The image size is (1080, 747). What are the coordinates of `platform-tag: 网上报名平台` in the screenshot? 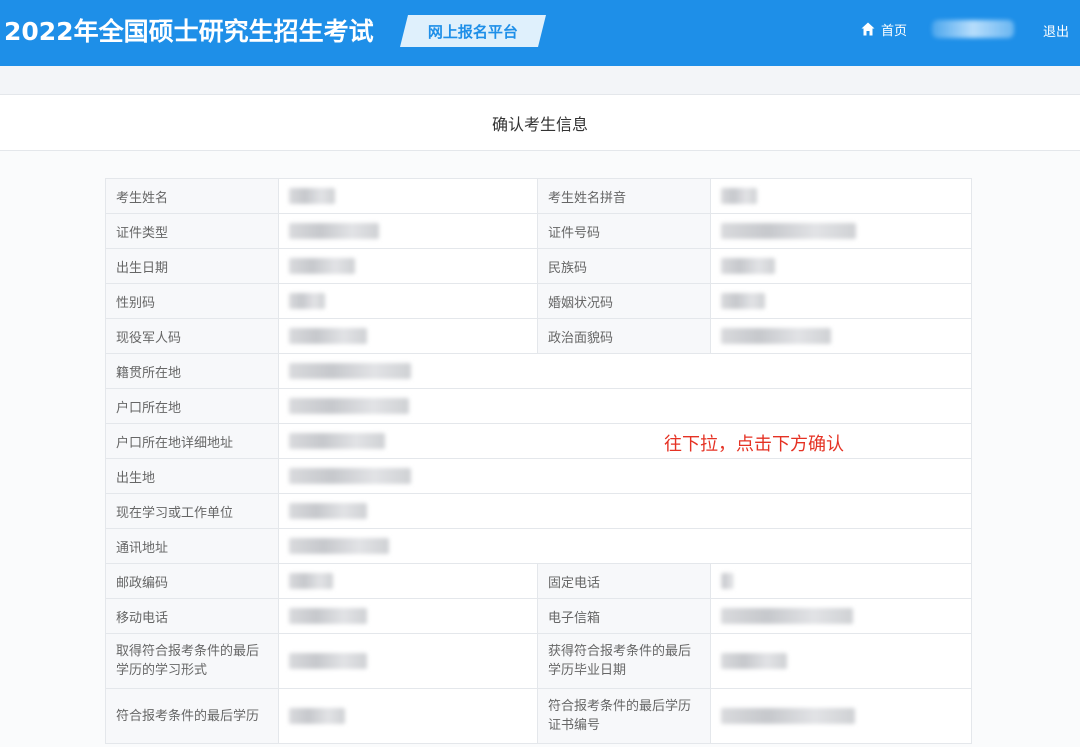 It's located at (473, 31).